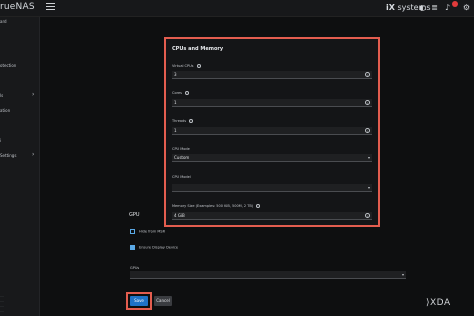 The image size is (474, 316). What do you see at coordinates (50, 7) in the screenshot?
I see `menu-icon` at bounding box center [50, 7].